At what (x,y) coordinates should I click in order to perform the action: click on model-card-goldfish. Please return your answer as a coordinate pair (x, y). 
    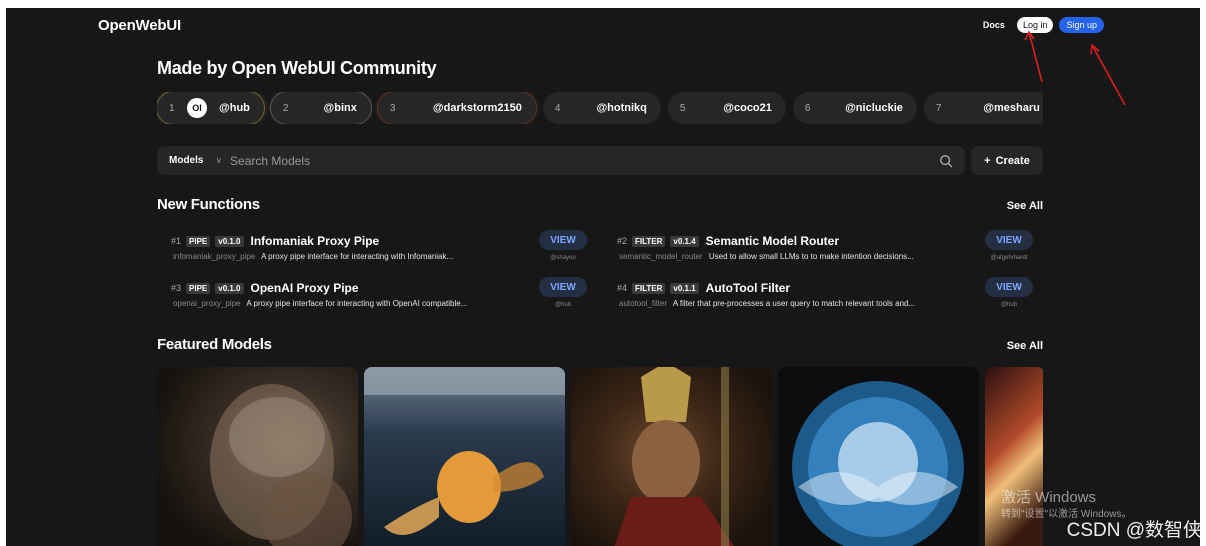
    Looking at the image, I should click on (464, 456).